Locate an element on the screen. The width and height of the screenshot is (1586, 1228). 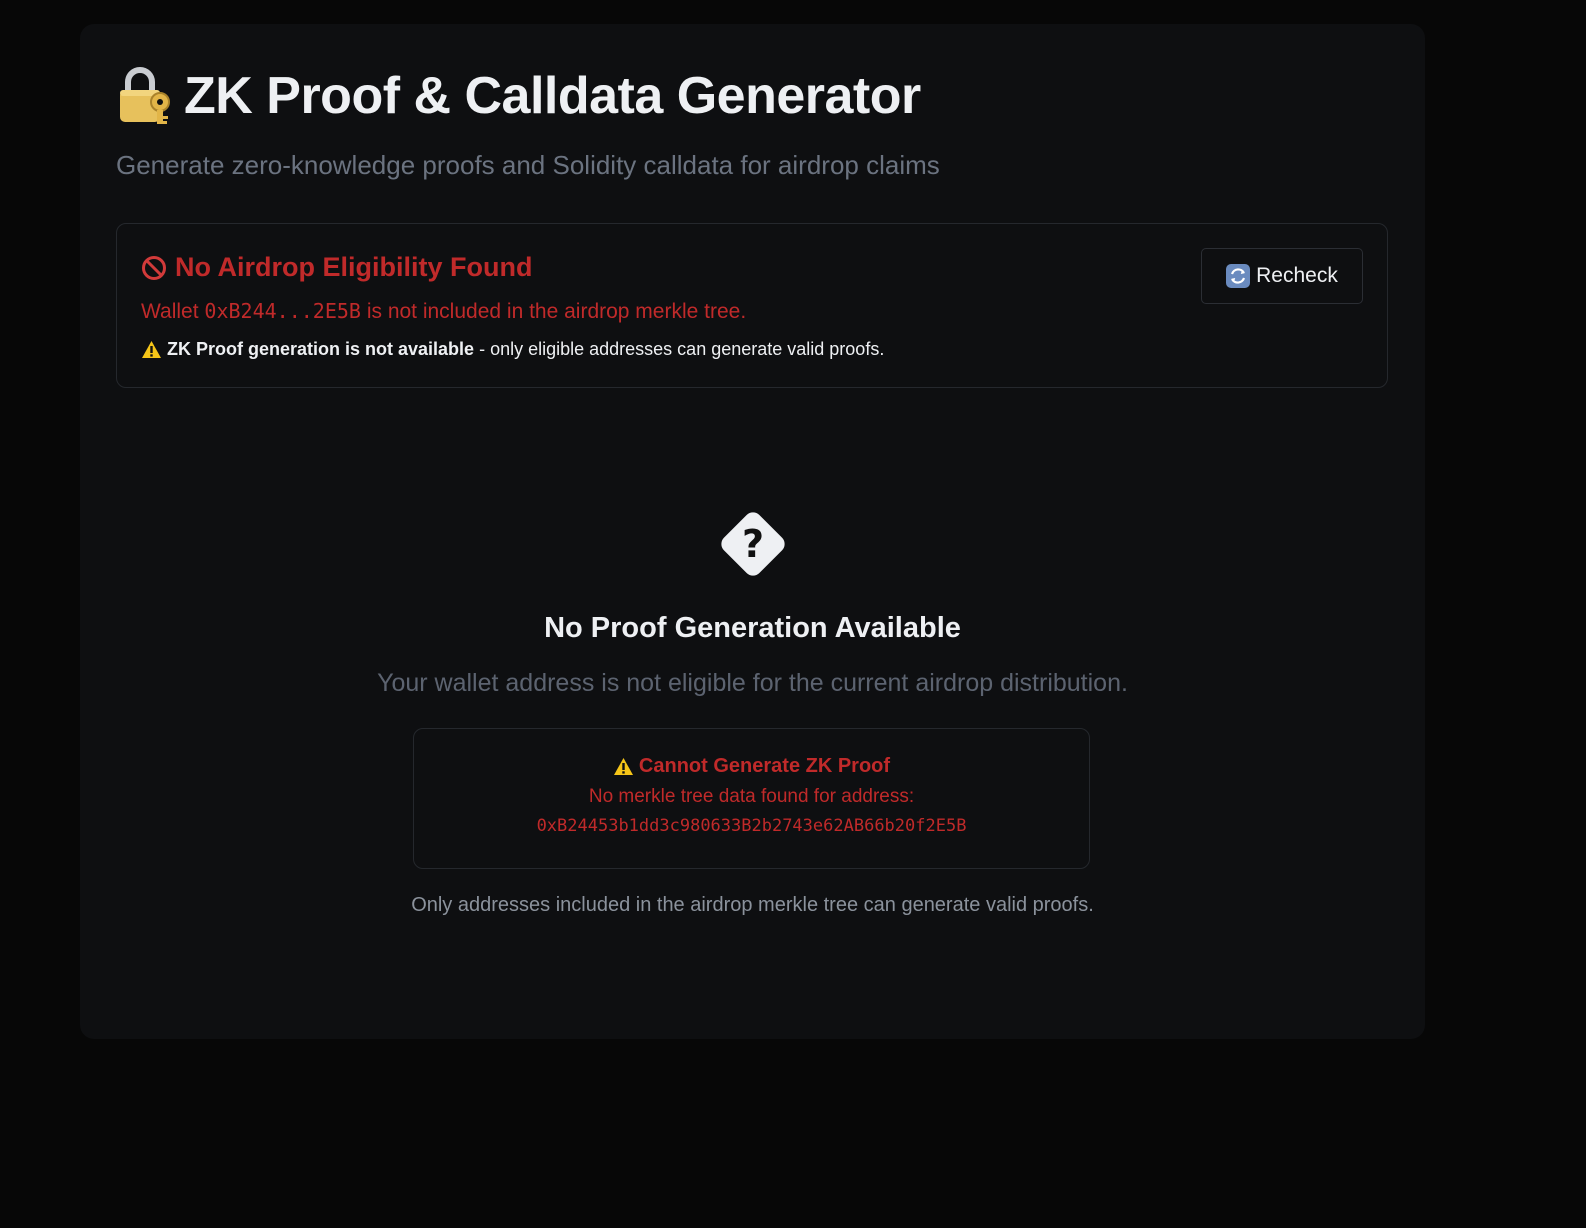
question-diamond-icon: ? is located at coordinates (752, 544).